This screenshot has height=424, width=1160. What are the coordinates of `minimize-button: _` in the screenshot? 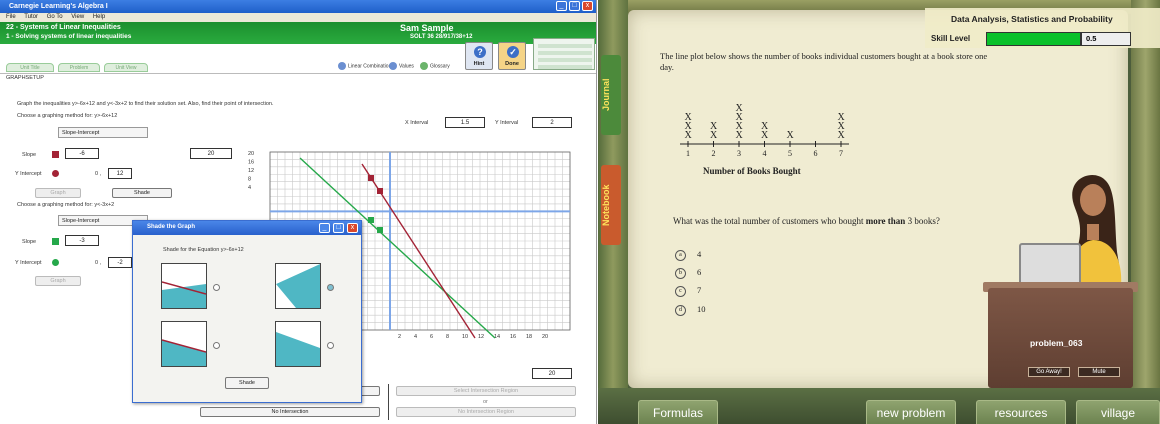 It's located at (561, 6).